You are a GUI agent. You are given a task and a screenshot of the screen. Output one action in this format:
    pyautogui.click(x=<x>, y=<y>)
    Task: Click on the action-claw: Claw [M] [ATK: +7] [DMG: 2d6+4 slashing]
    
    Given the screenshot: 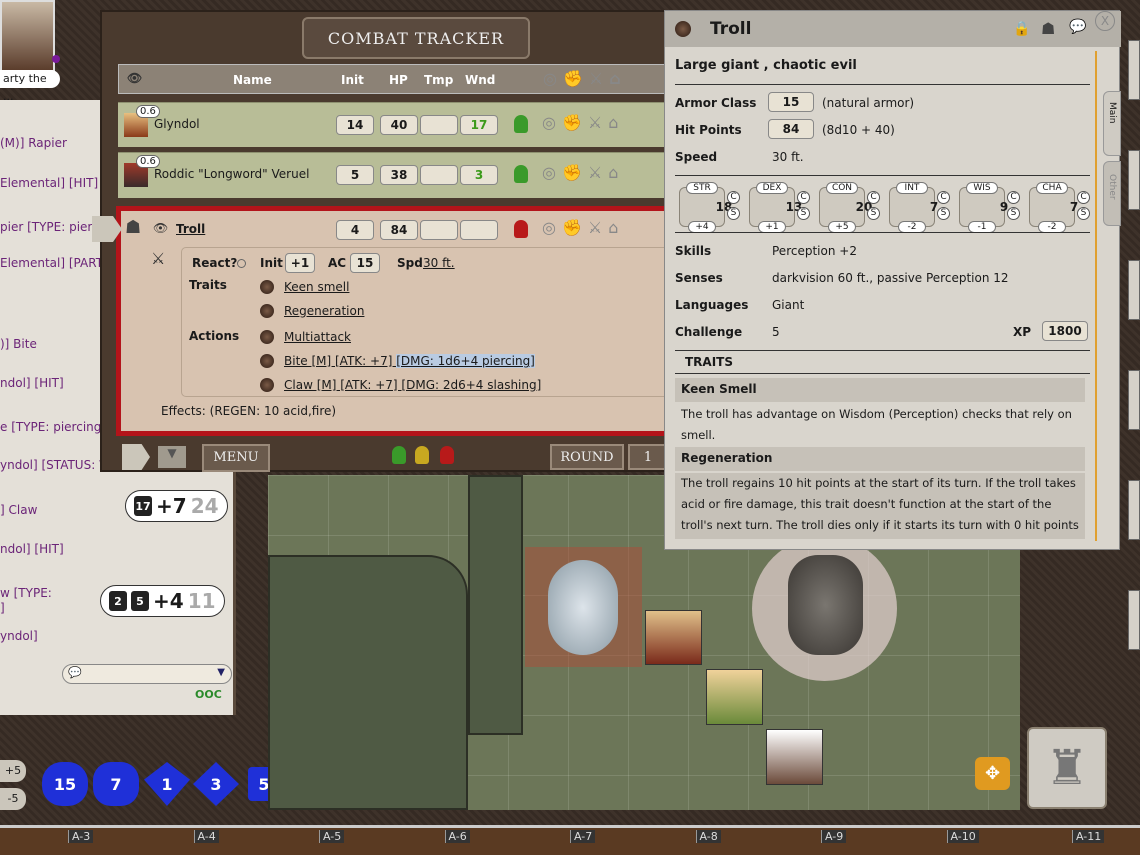 What is the action you would take?
    pyautogui.click(x=412, y=385)
    